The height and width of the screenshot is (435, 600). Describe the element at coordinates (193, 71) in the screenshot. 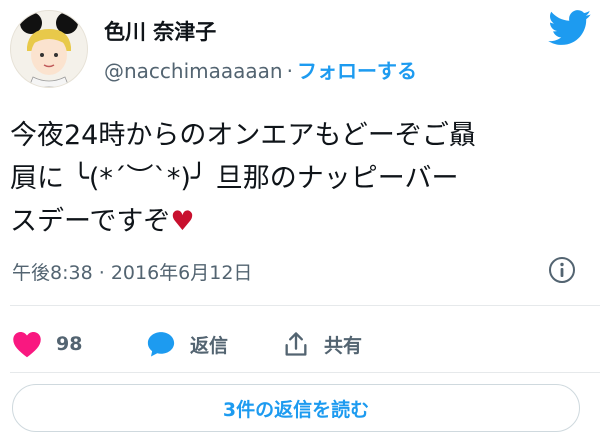

I see `author-handle: @nacchimaaaaan` at that location.